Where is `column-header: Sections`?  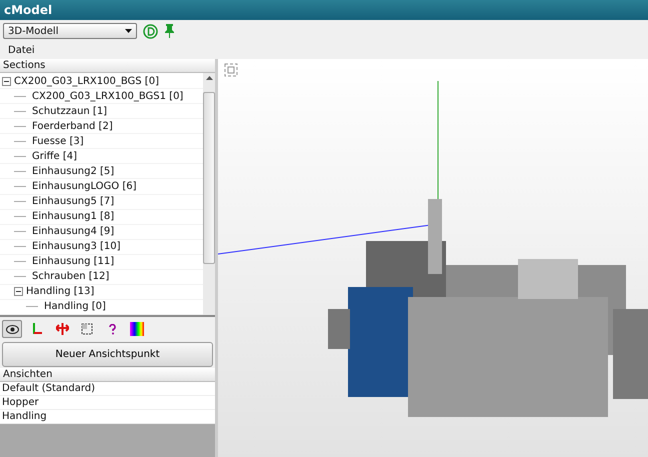 column-header: Sections is located at coordinates (107, 66).